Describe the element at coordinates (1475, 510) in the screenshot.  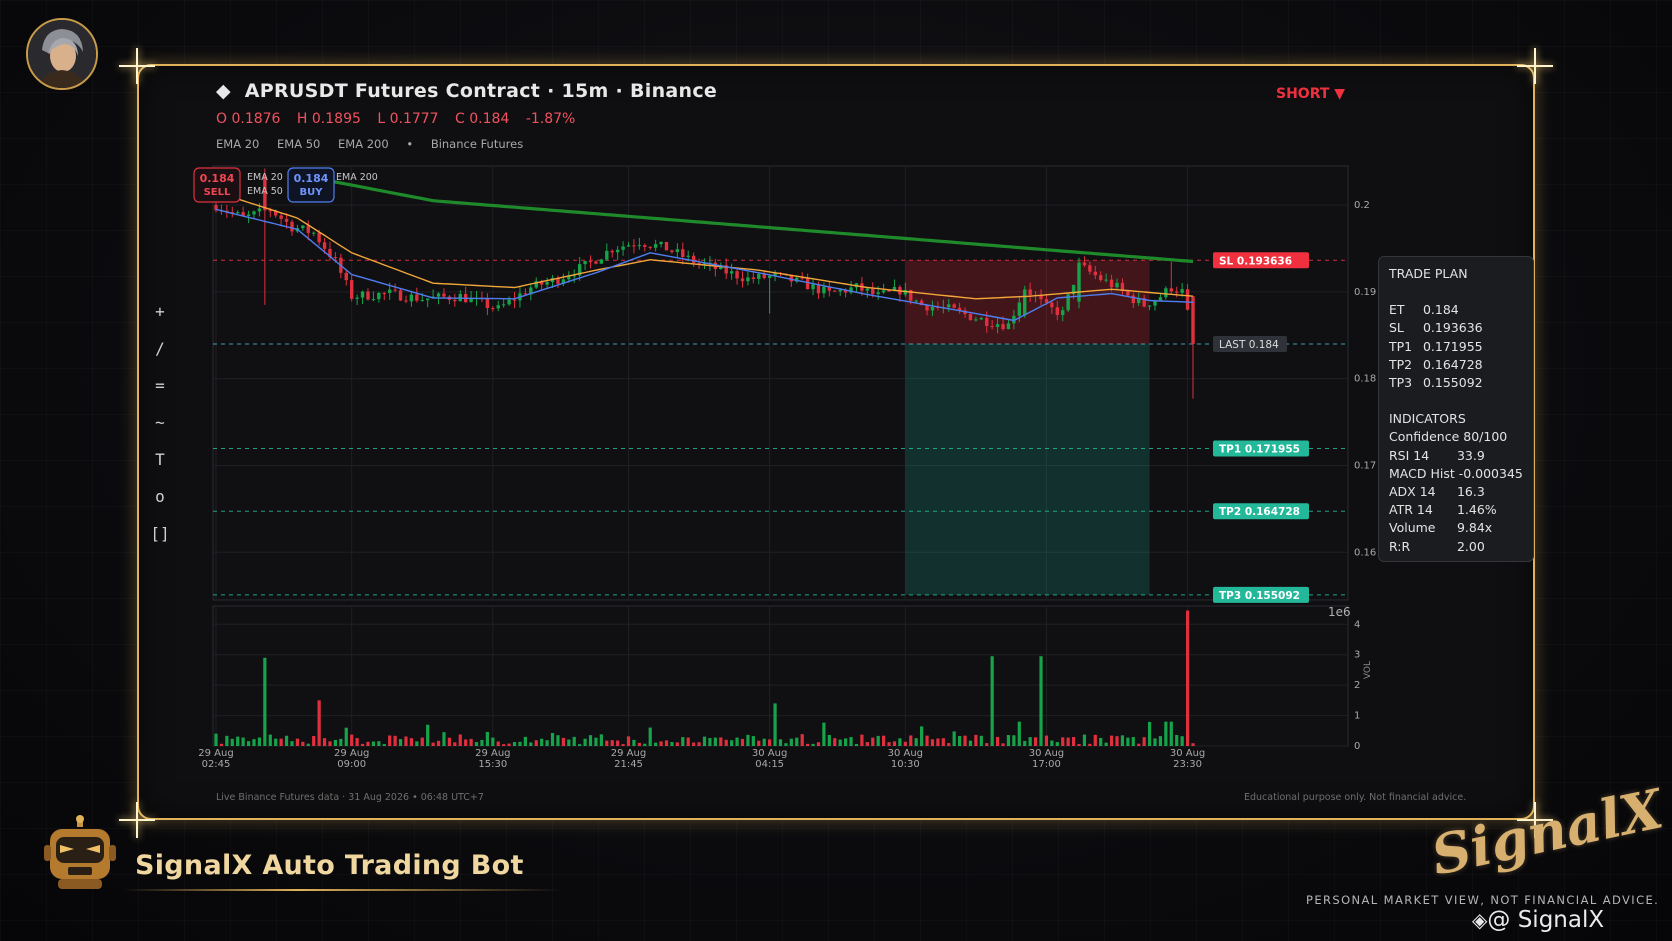
I see `indicator-value: 1.46%` at that location.